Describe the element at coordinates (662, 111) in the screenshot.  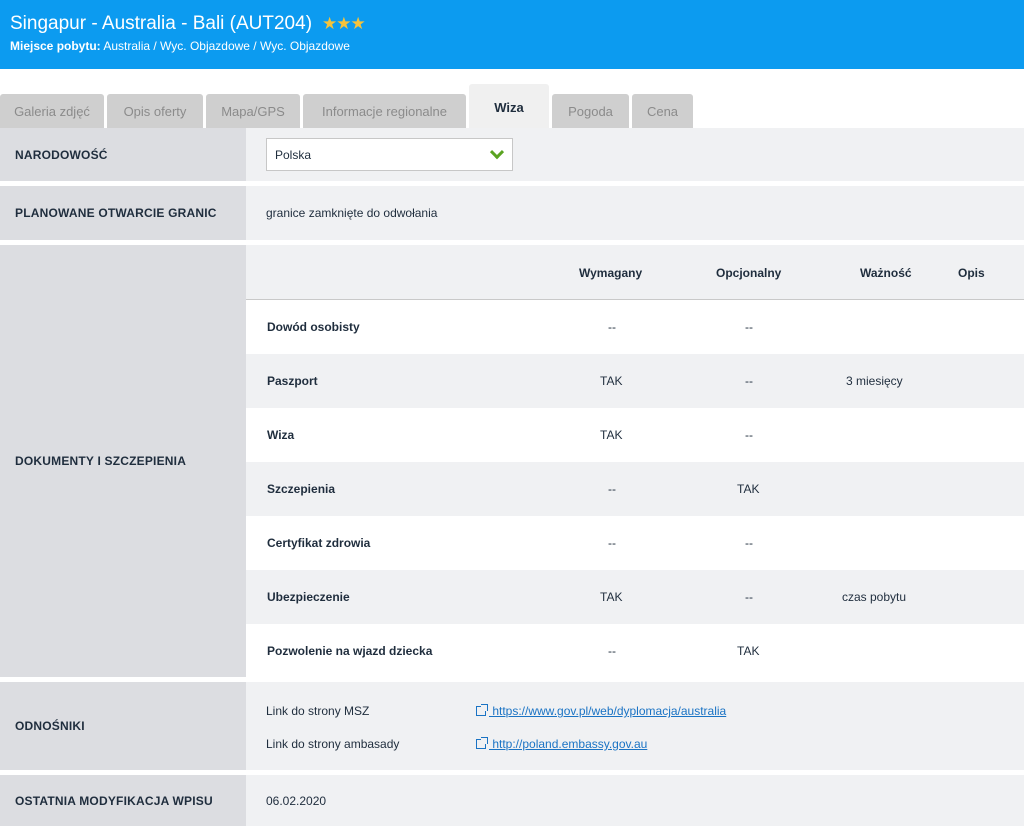
I see `tab-price: Cena` at that location.